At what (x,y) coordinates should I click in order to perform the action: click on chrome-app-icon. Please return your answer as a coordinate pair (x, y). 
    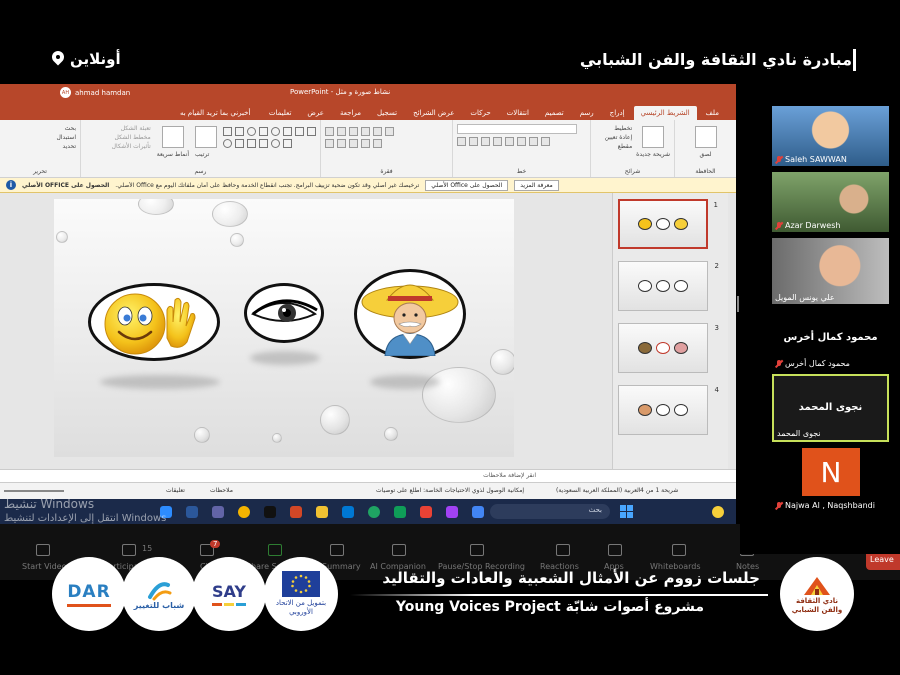
    Looking at the image, I should click on (244, 512).